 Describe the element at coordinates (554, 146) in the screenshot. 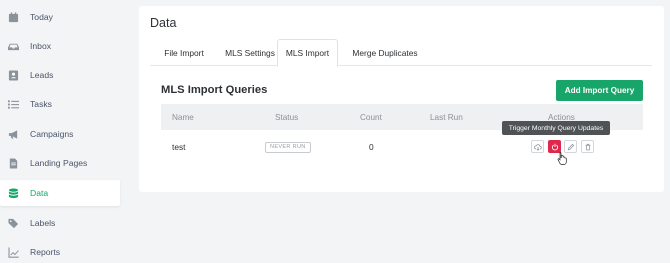

I see `power-icon` at that location.